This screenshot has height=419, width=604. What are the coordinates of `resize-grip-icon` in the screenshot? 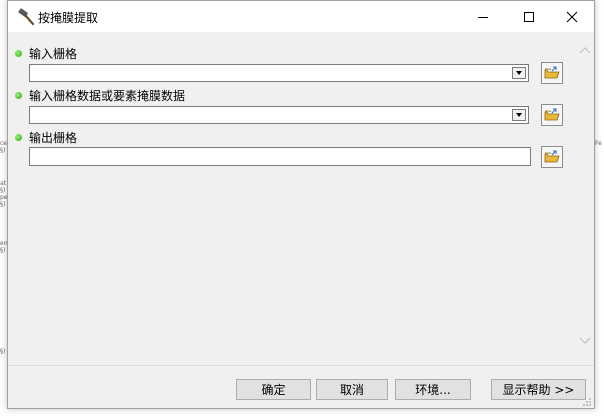 It's located at (587, 402).